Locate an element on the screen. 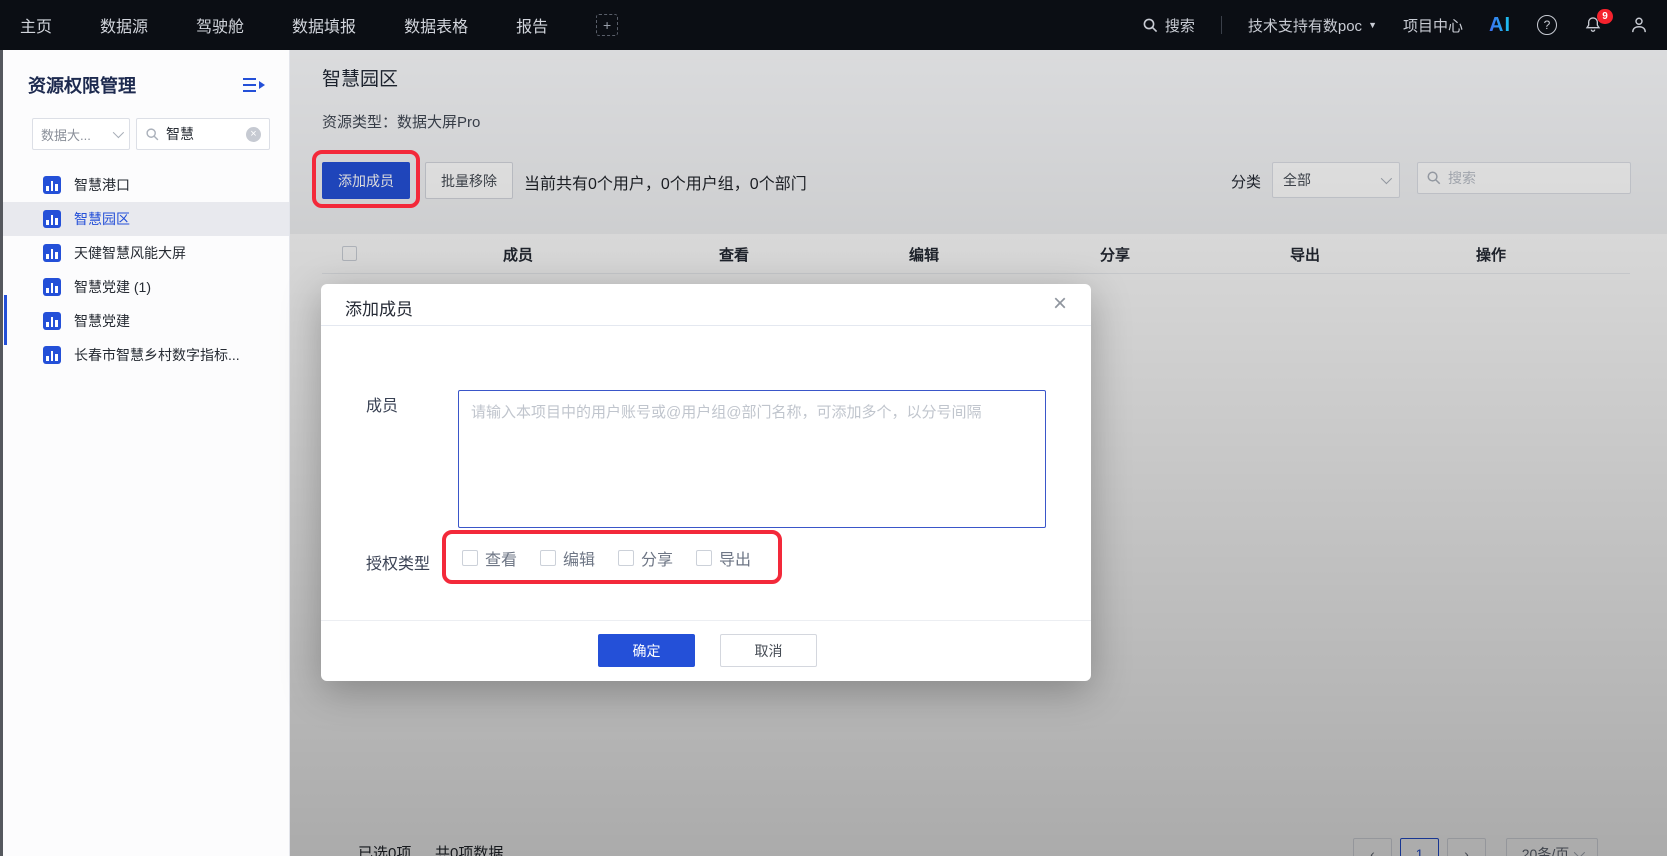 This screenshot has width=1667, height=856. global-search-button: 搜索 is located at coordinates (1168, 25).